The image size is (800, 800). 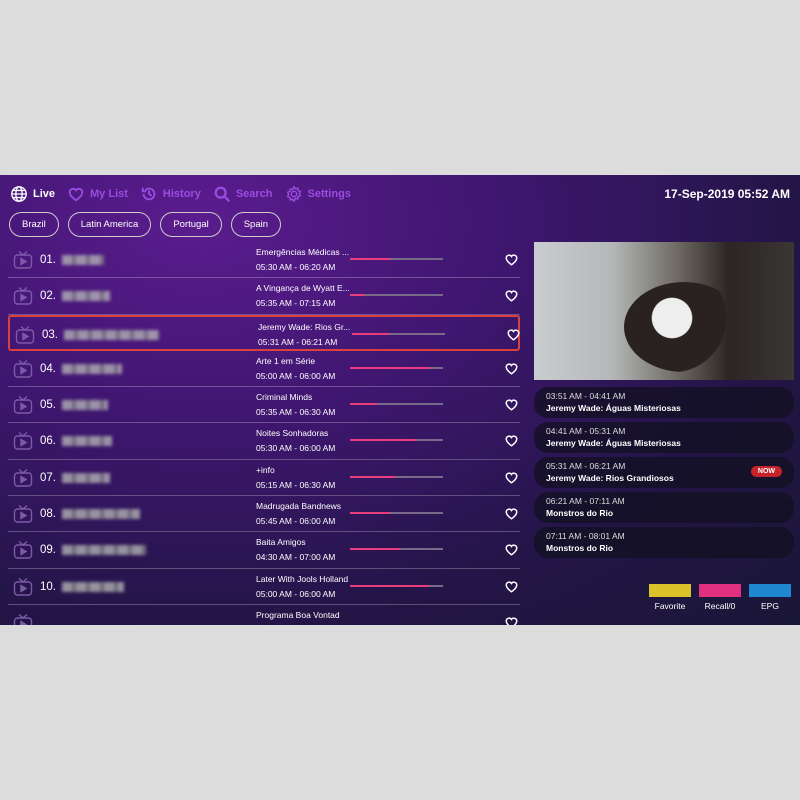 I want to click on epg-time: 04:41 AM - 05:31 AM, so click(x=586, y=431).